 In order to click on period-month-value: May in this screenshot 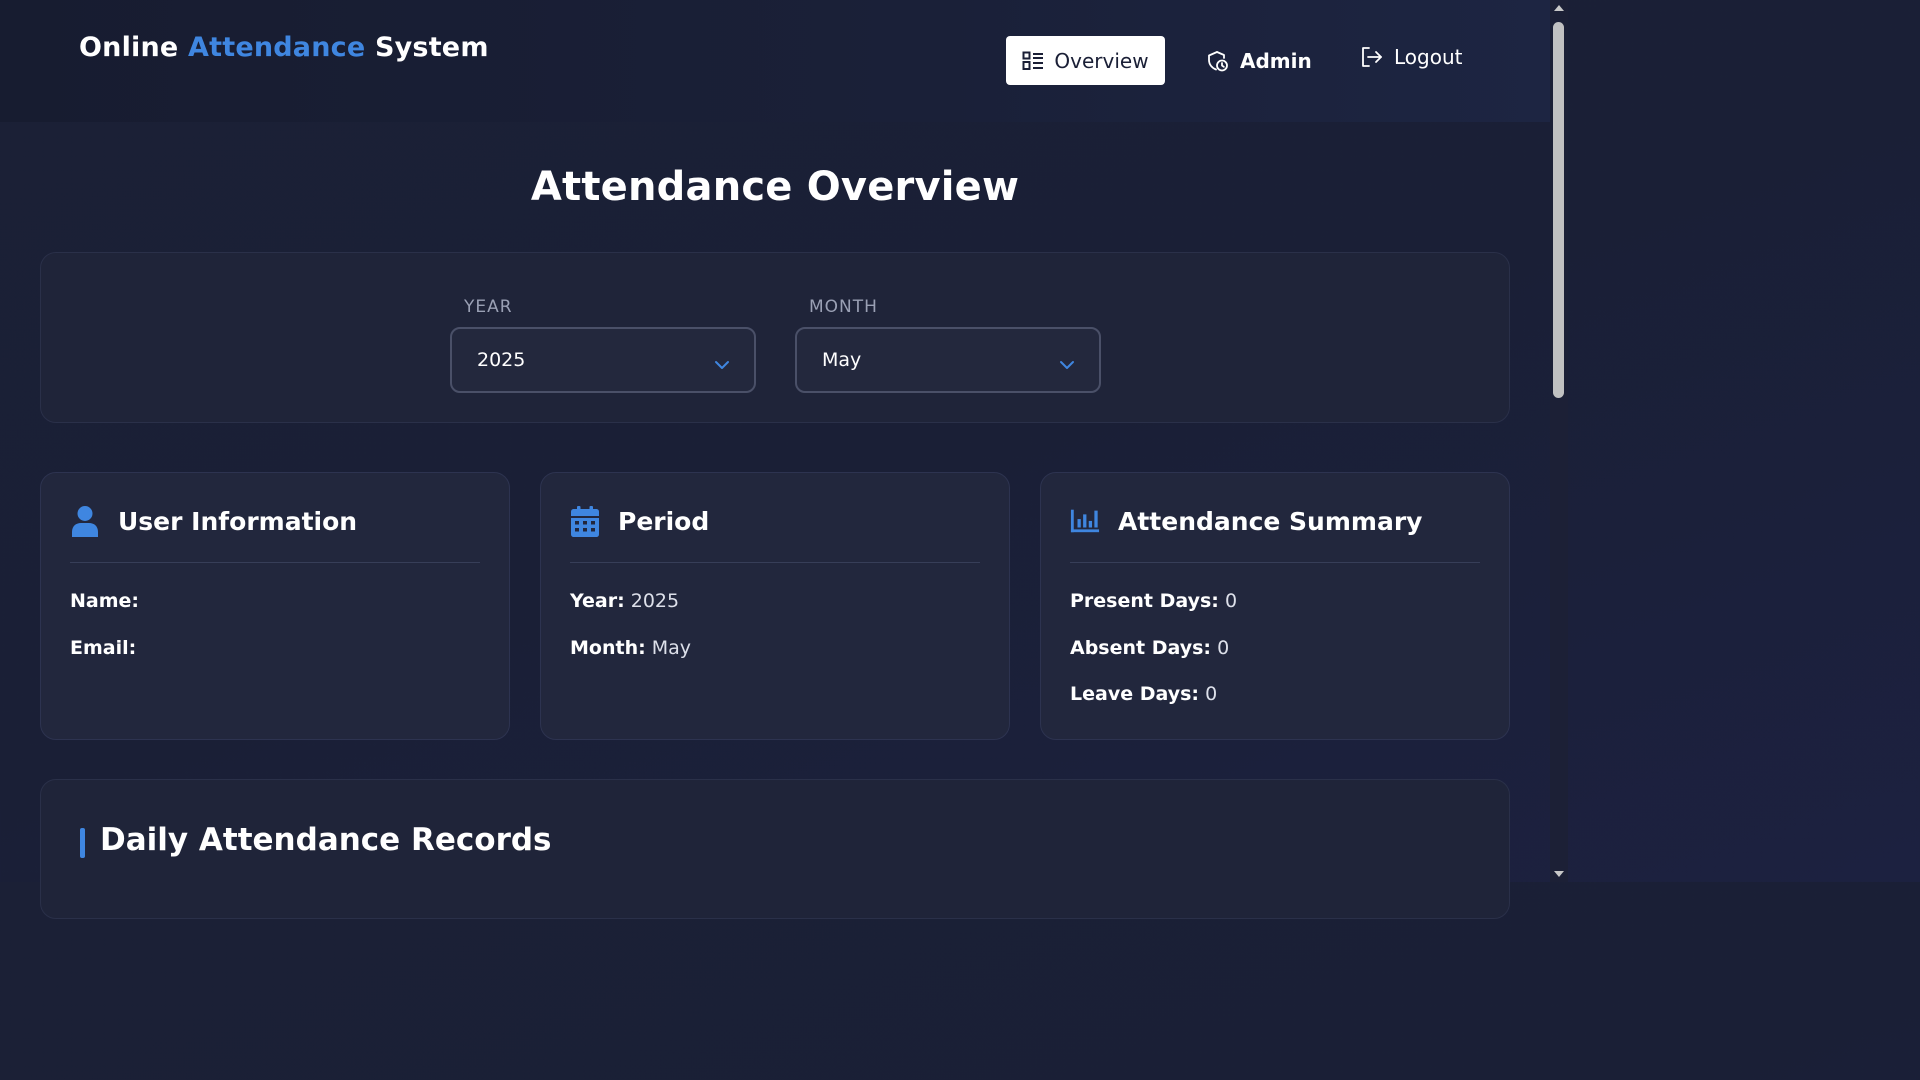, I will do `click(671, 648)`.